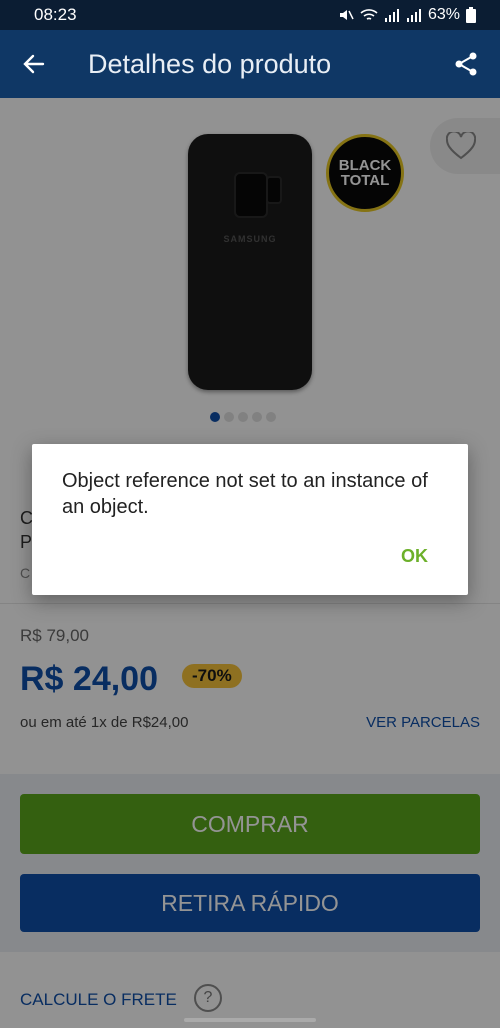  I want to click on ok-button: OK, so click(414, 556).